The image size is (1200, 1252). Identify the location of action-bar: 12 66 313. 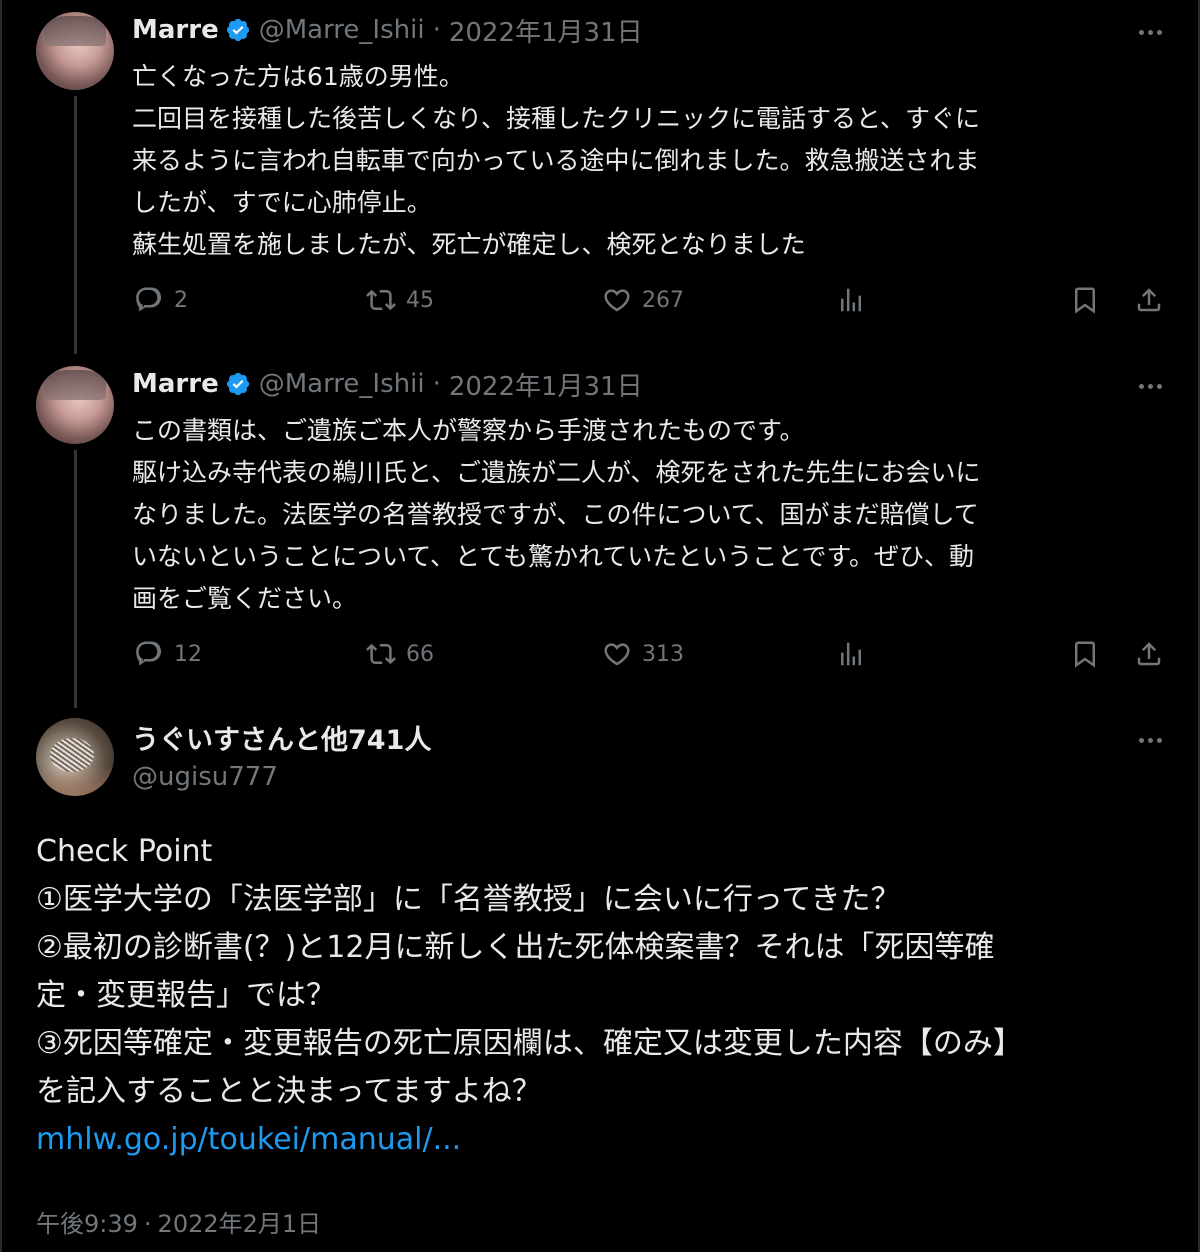
(652, 654).